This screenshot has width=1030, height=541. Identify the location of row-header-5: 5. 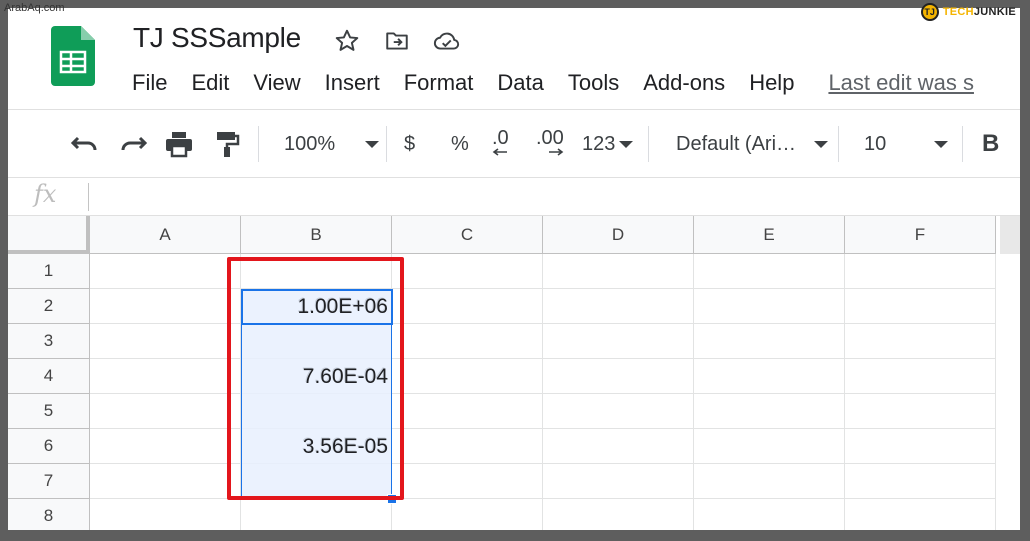
(49, 411).